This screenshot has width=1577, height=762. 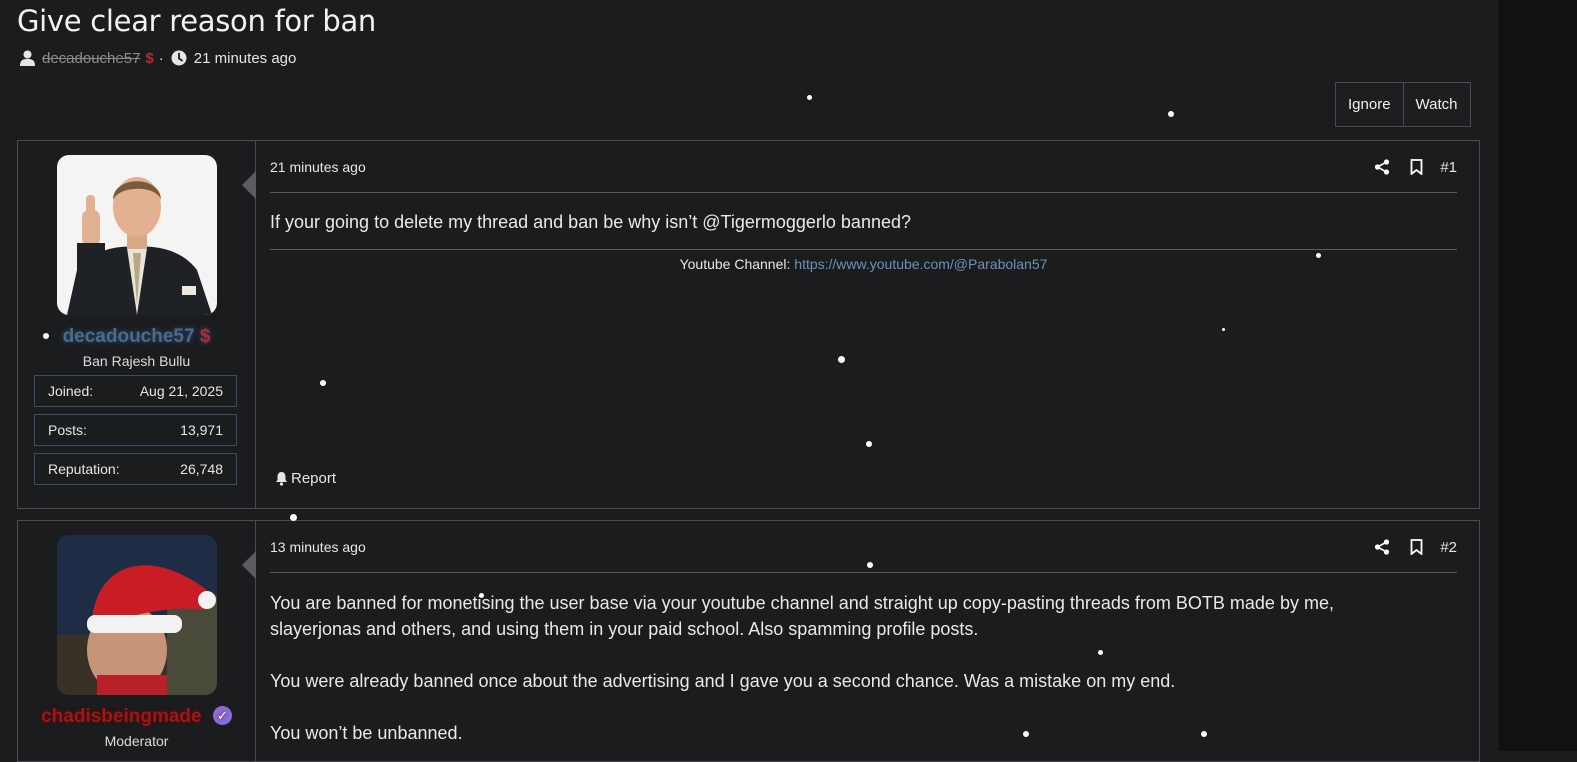 I want to click on user-title: Moderator, so click(x=136, y=741).